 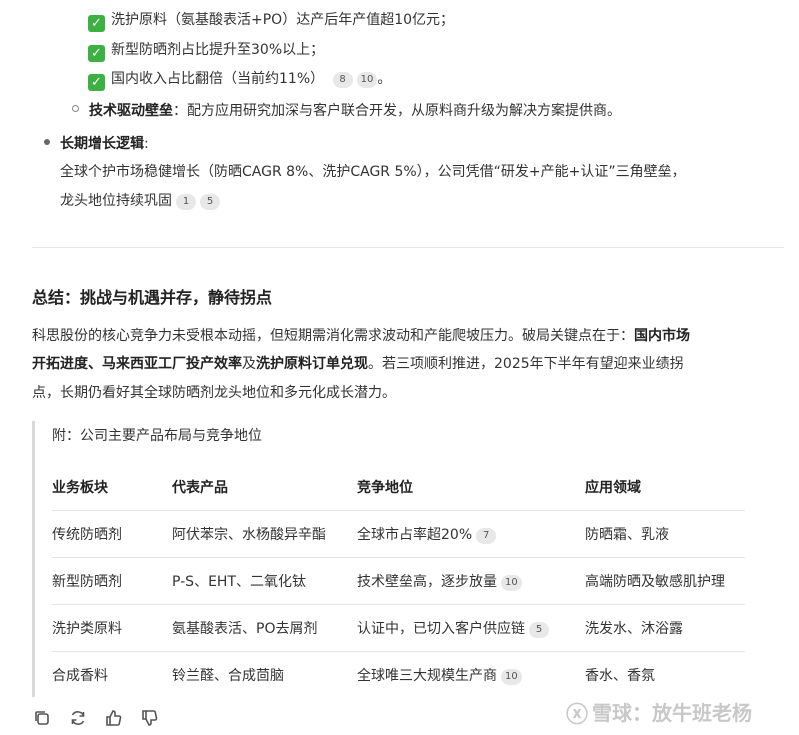 I want to click on position-cell: 全球唯三大规模生产商 10, so click(x=471, y=674).